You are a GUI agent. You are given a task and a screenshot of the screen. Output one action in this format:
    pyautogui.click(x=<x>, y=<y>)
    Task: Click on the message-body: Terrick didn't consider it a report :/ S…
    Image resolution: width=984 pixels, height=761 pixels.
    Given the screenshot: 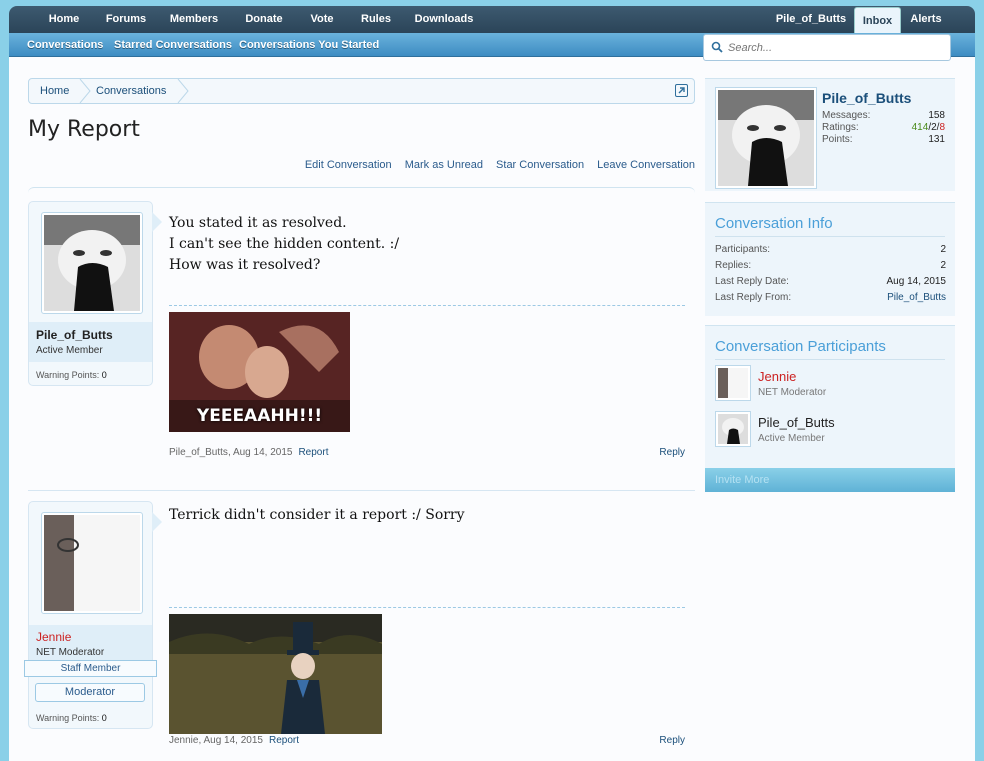 What is the action you would take?
    pyautogui.click(x=317, y=515)
    